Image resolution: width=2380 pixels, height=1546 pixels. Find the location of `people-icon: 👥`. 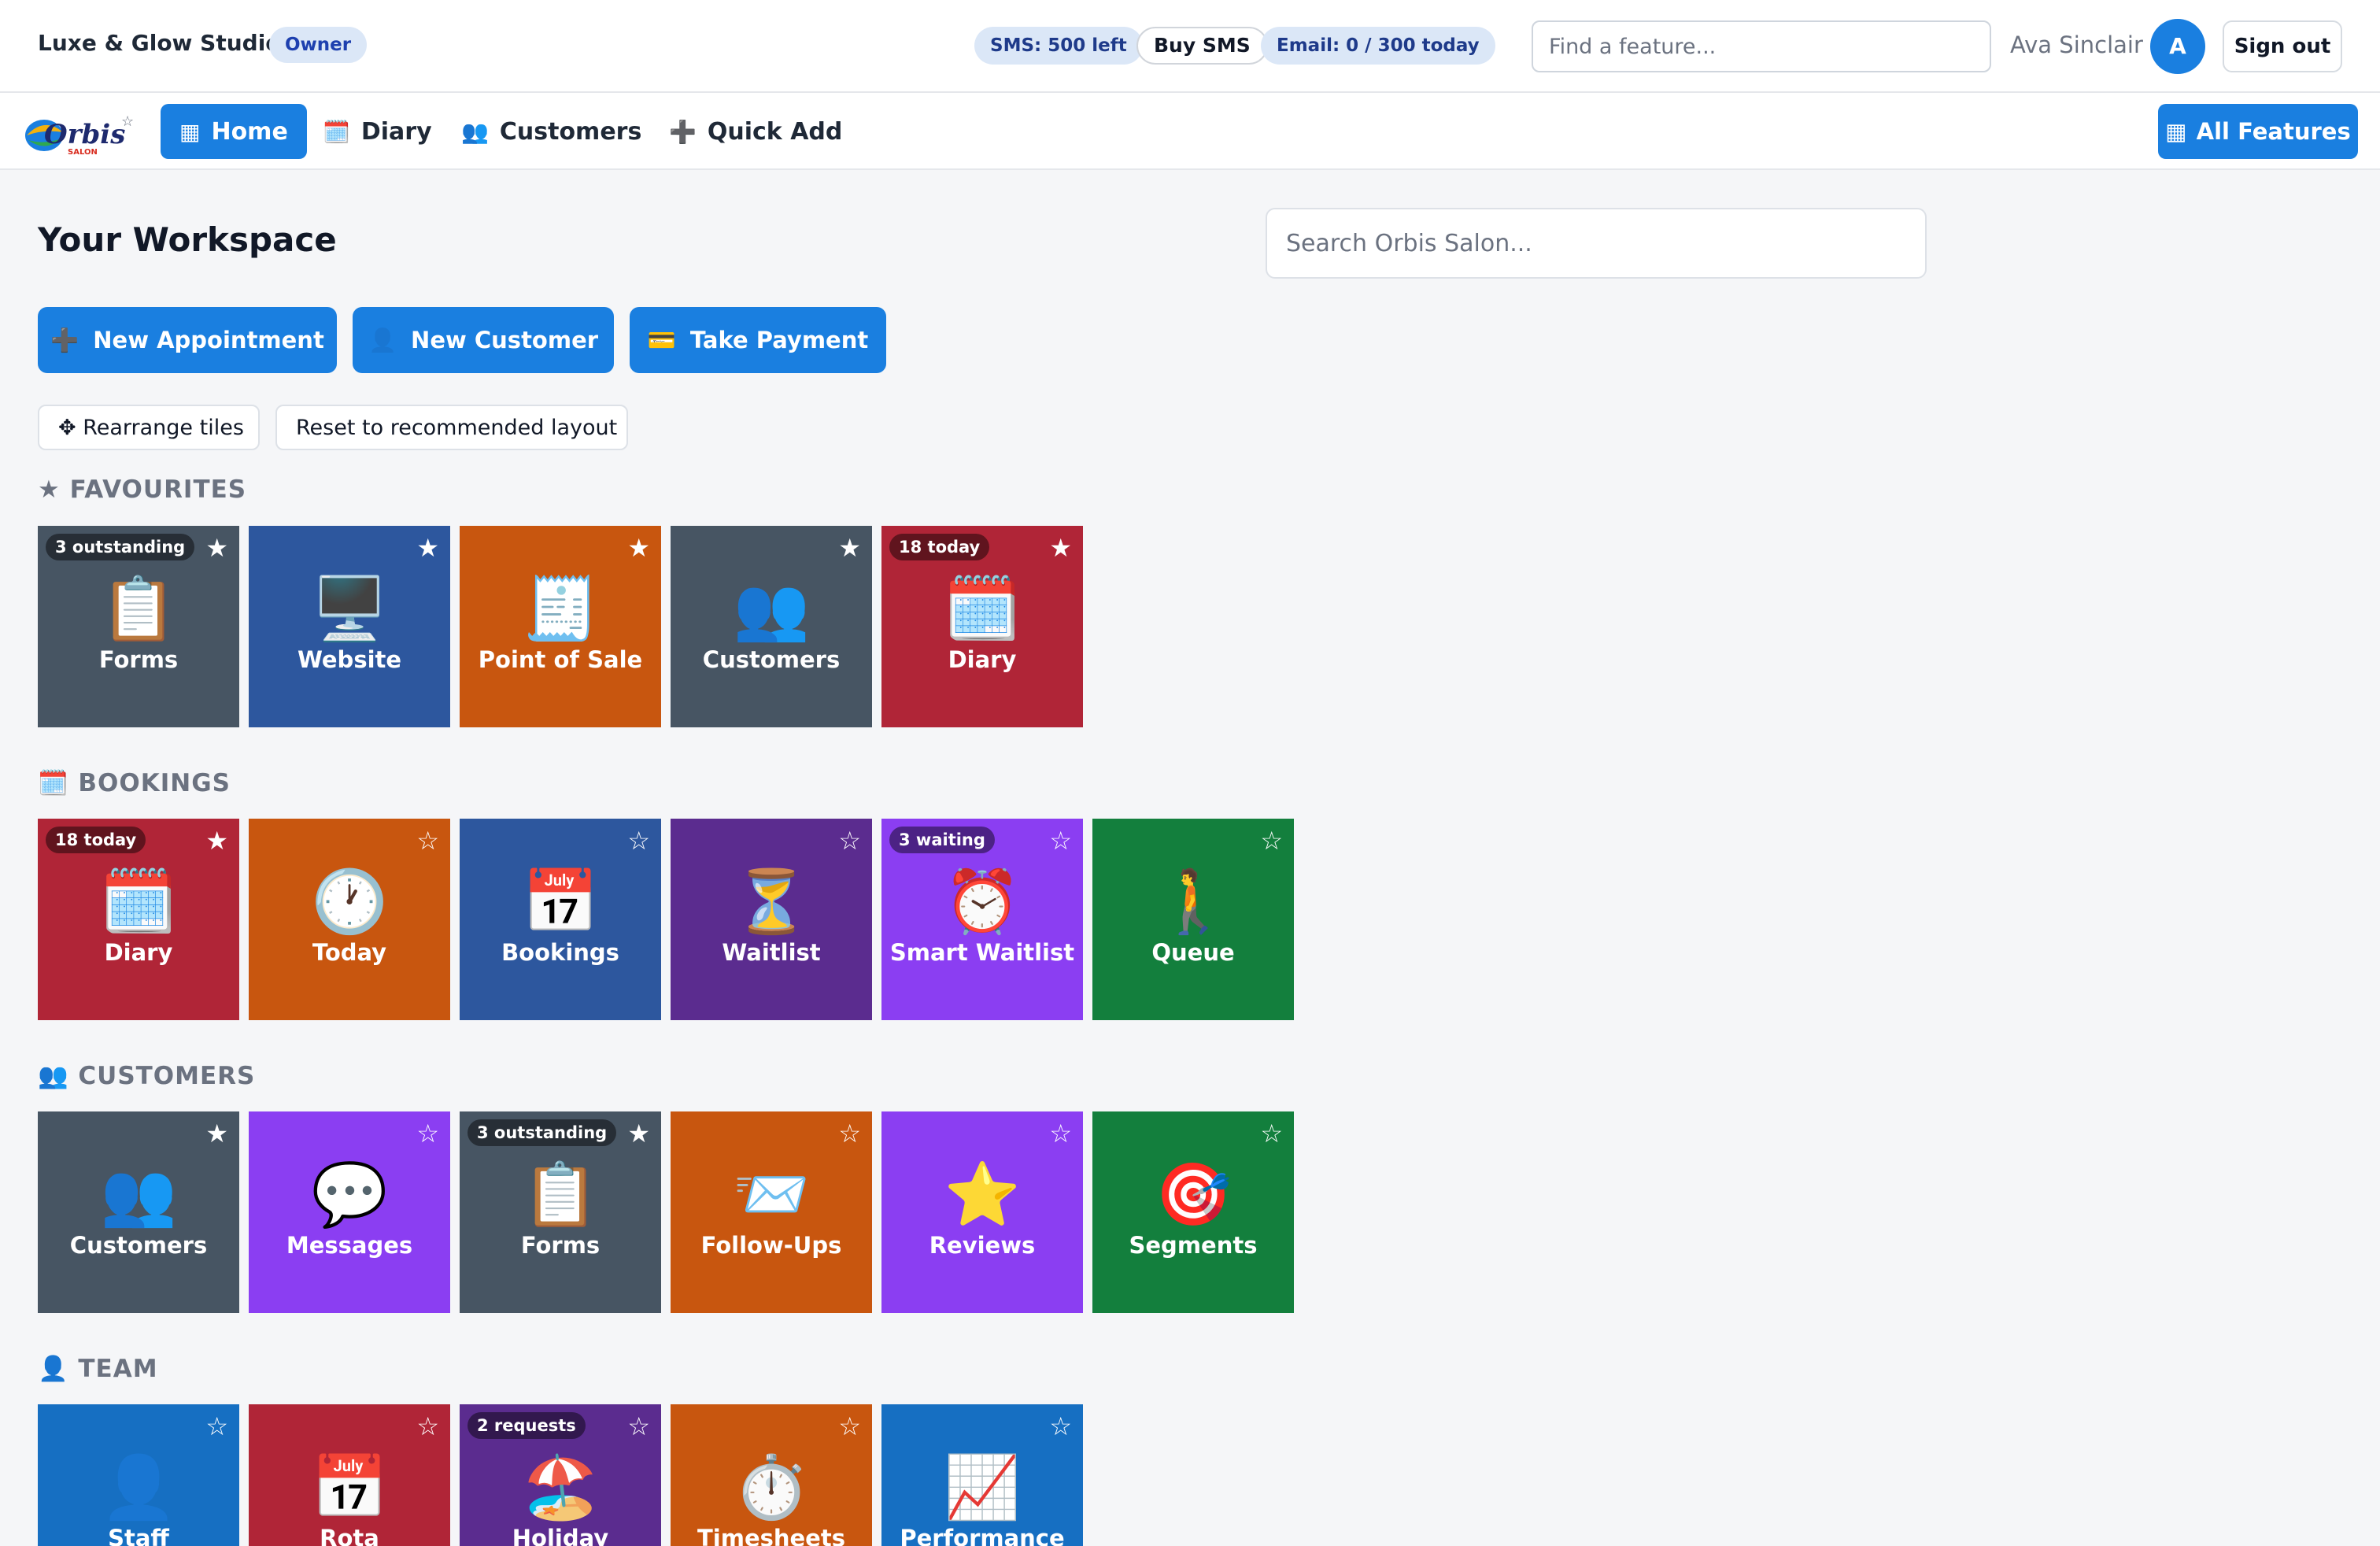

people-icon: 👥 is located at coordinates (475, 131).